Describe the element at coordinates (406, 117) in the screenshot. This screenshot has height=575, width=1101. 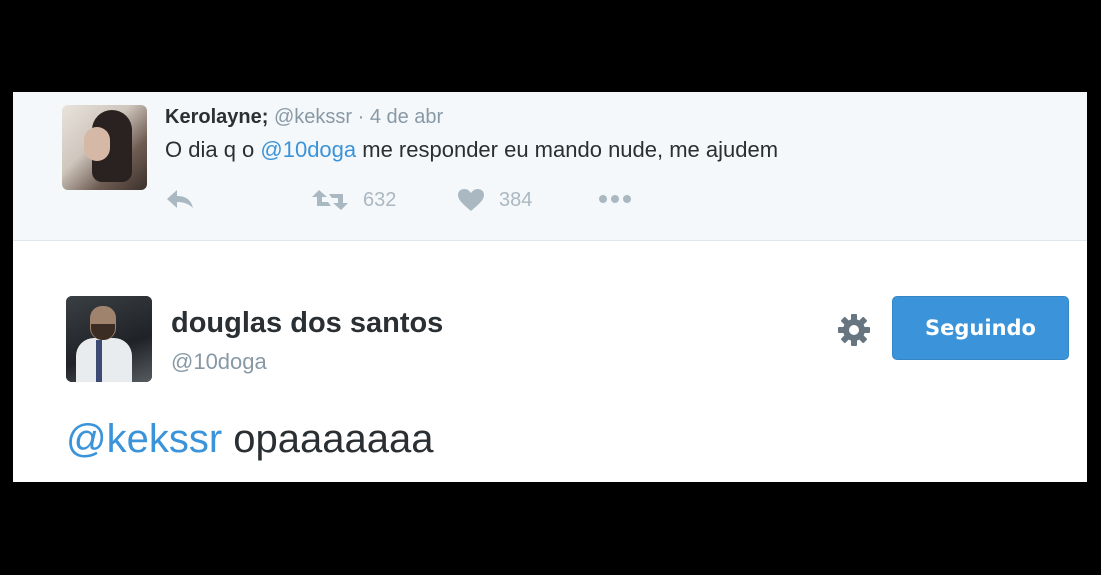
I see `tweet-date: 4 de abr` at that location.